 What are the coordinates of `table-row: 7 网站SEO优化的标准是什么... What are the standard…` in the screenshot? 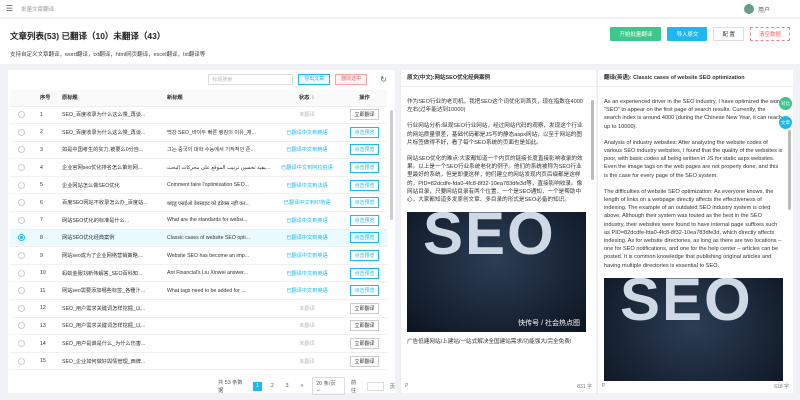 It's located at (198, 220).